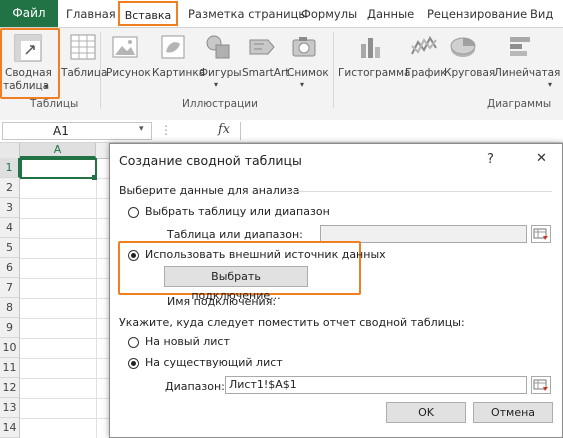 This screenshot has height=438, width=563. I want to click on tab-data: Данные, so click(390, 14).